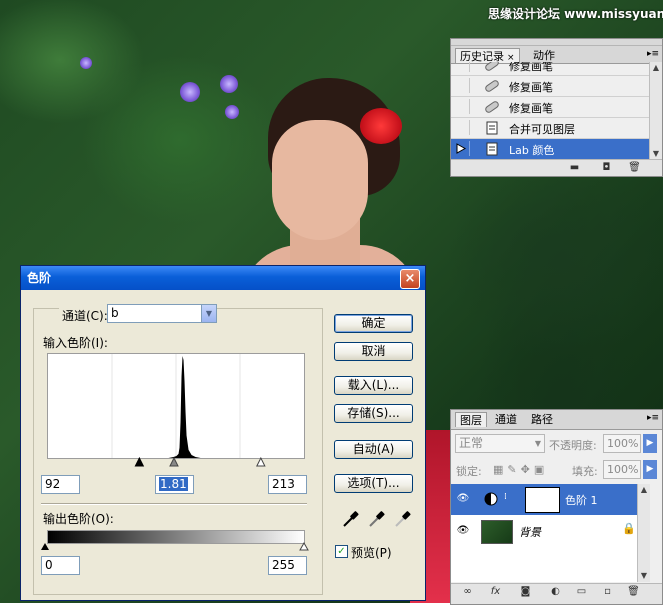 The width and height of the screenshot is (663, 605). Describe the element at coordinates (75, 343) in the screenshot. I see `input-levels-label: 输入色阶(I):` at that location.